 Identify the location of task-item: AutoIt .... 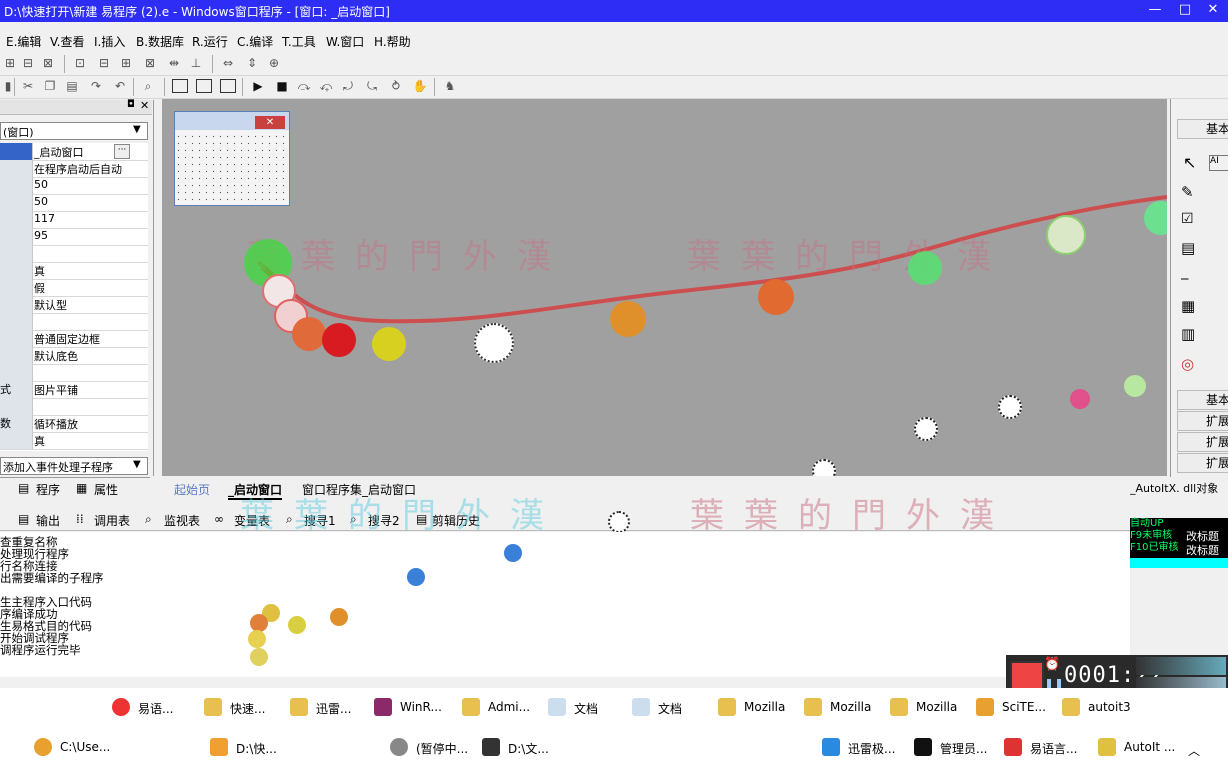
(1138, 747).